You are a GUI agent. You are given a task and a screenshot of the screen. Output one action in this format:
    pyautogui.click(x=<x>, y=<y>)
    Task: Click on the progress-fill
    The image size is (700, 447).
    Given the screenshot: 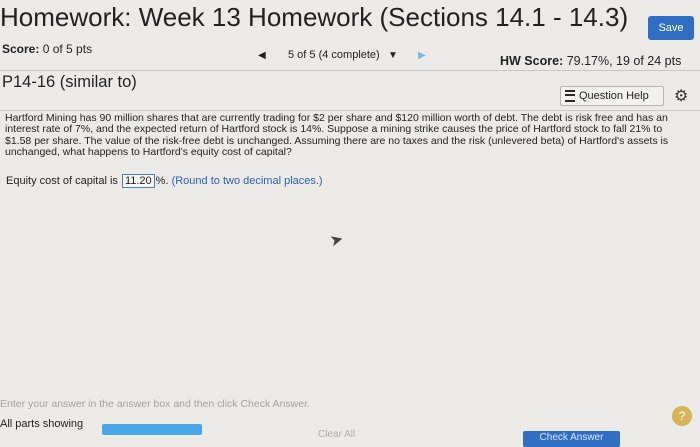 What is the action you would take?
    pyautogui.click(x=152, y=429)
    